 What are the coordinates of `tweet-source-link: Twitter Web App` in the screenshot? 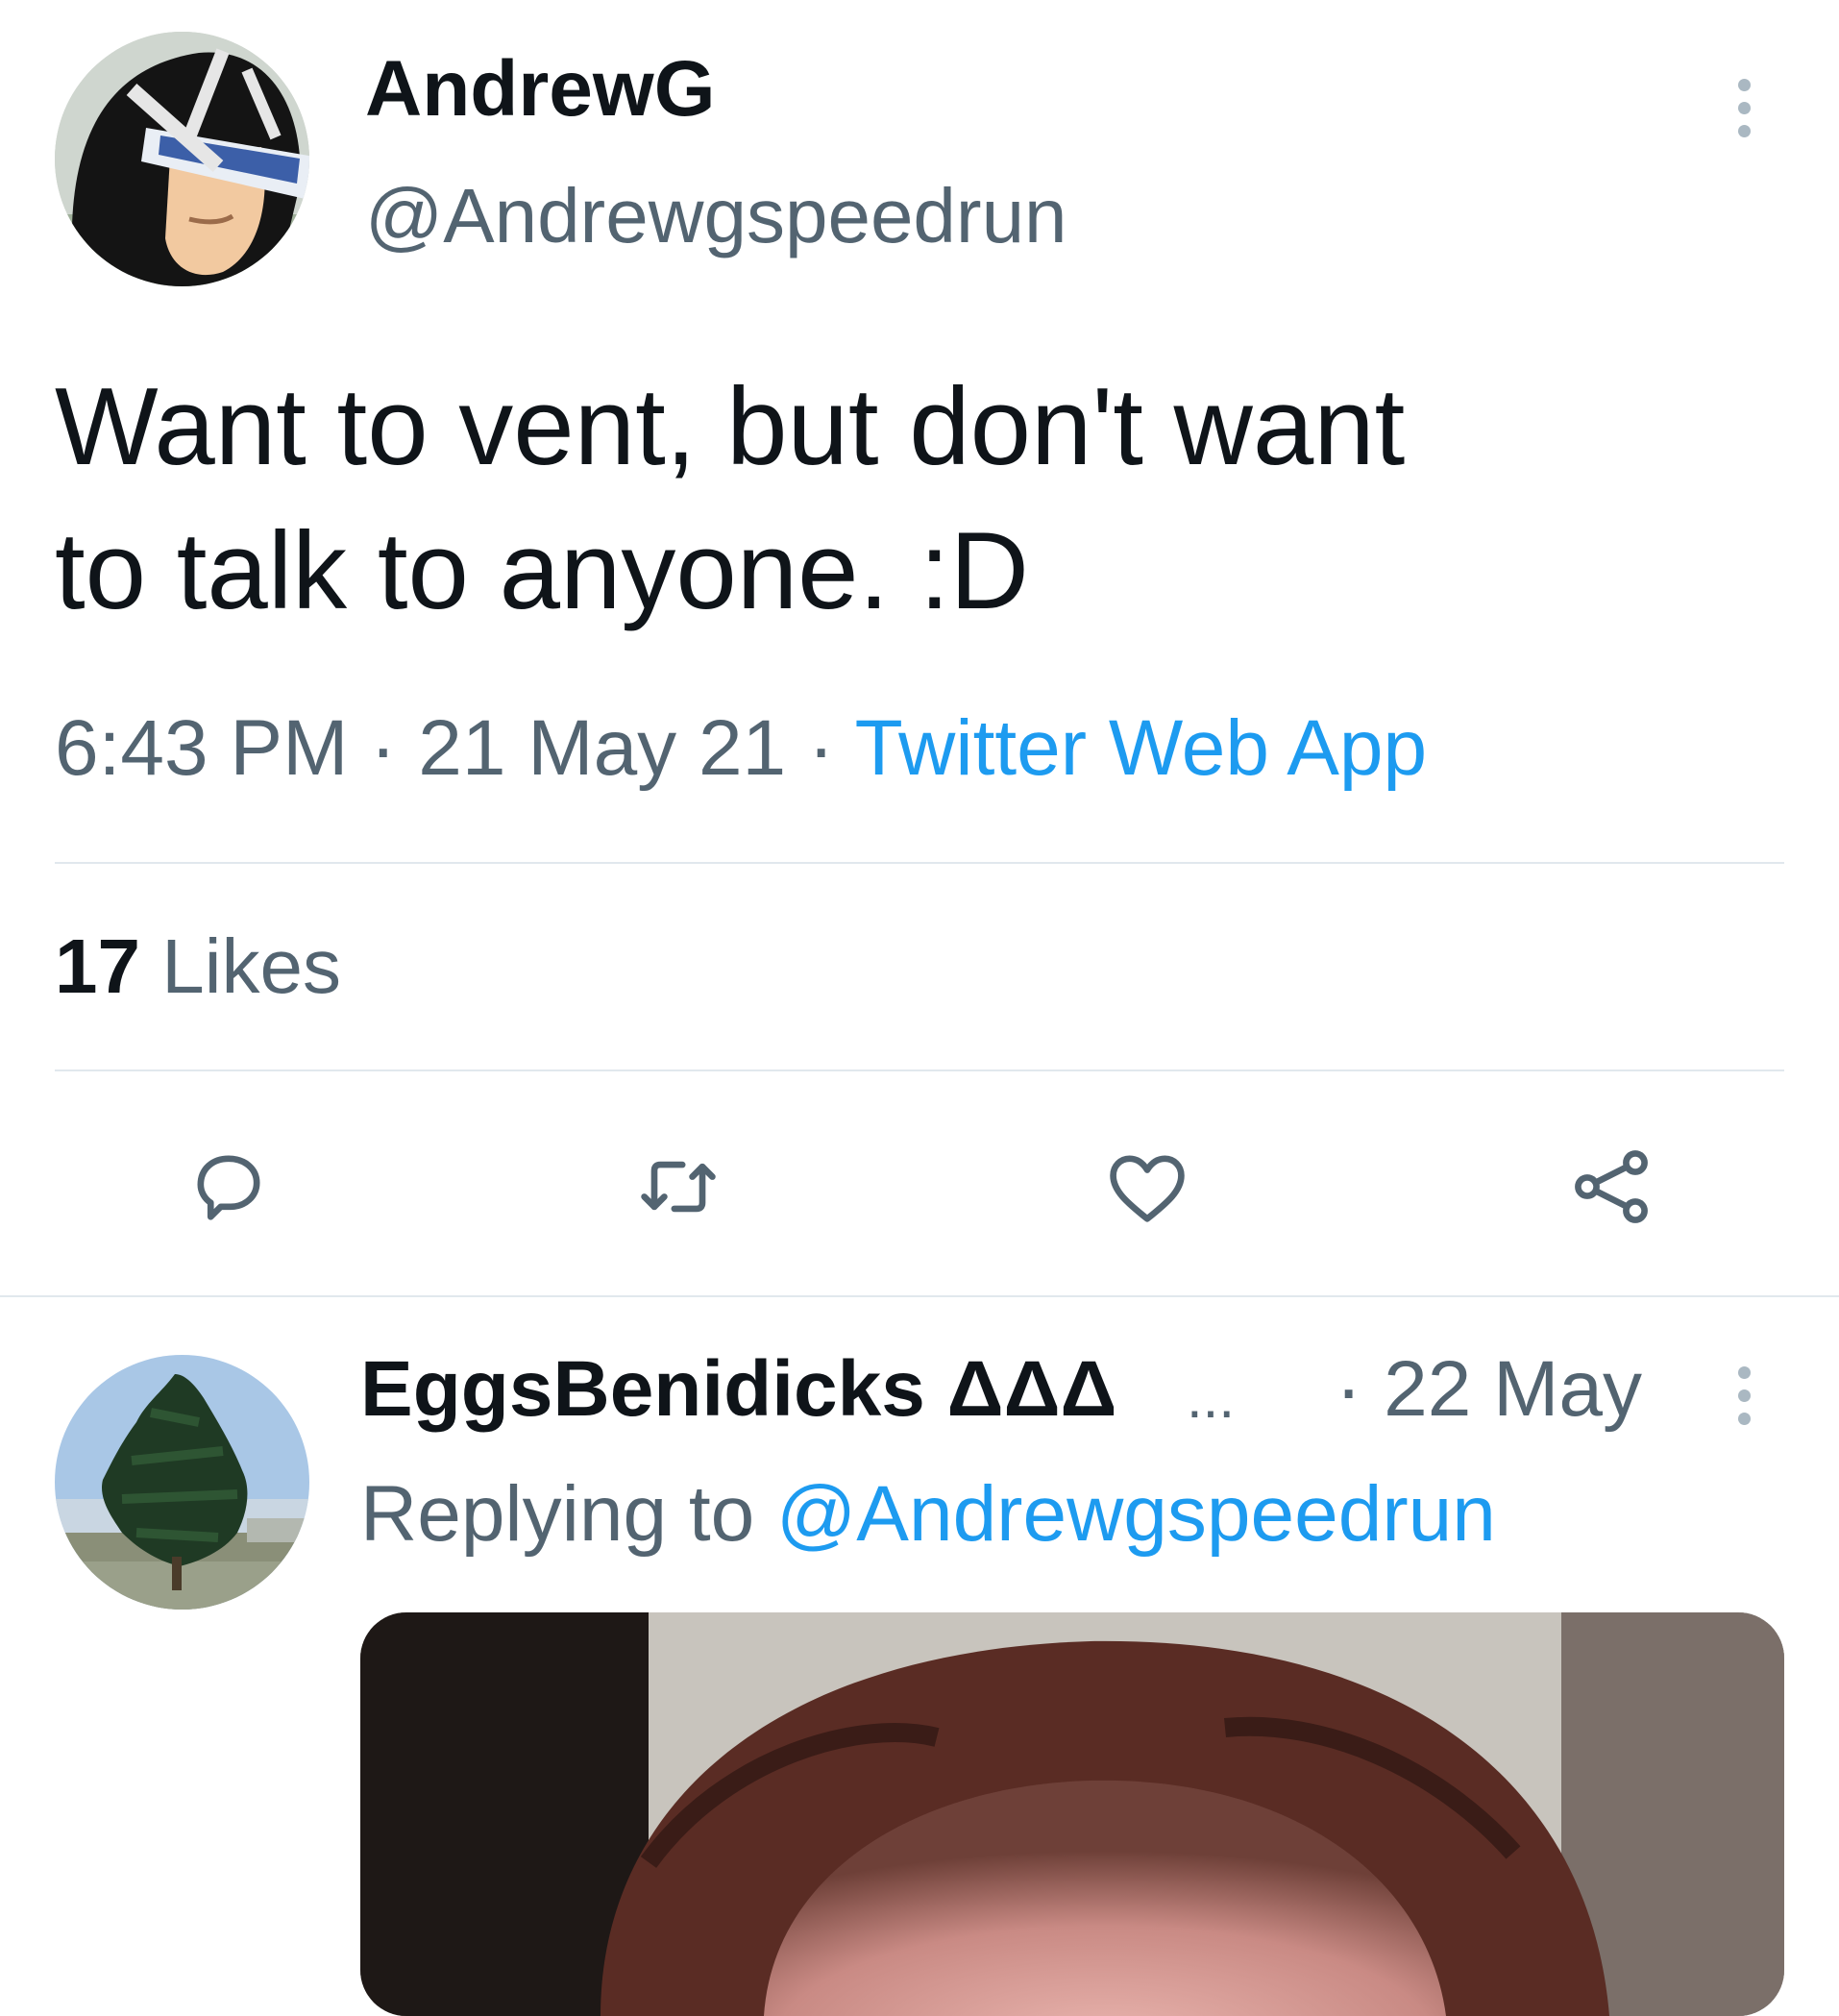 It's located at (1141, 748).